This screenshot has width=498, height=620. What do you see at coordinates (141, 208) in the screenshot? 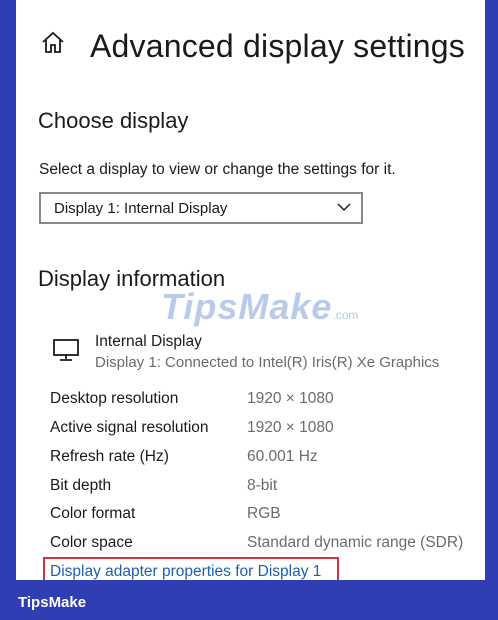
I see `display-select-value: Display 1: Internal Display` at bounding box center [141, 208].